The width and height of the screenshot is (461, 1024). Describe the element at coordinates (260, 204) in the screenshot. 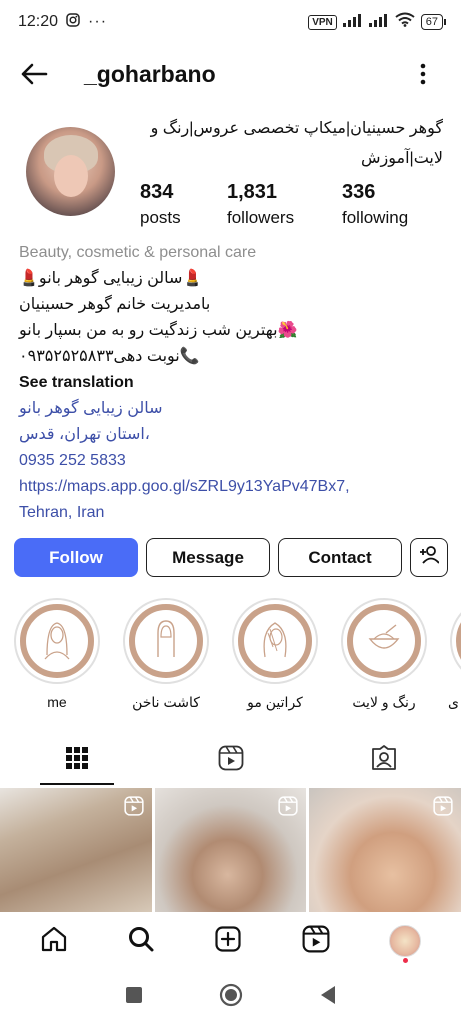

I see `stat-followers: 1,831 followers` at that location.